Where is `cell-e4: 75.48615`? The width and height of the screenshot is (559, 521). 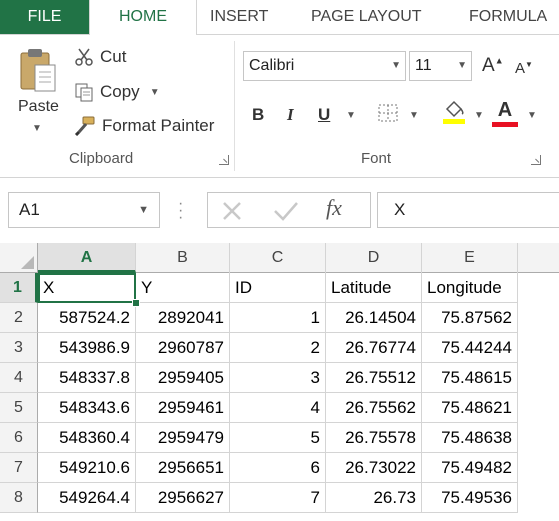
cell-e4: 75.48615 is located at coordinates (470, 378).